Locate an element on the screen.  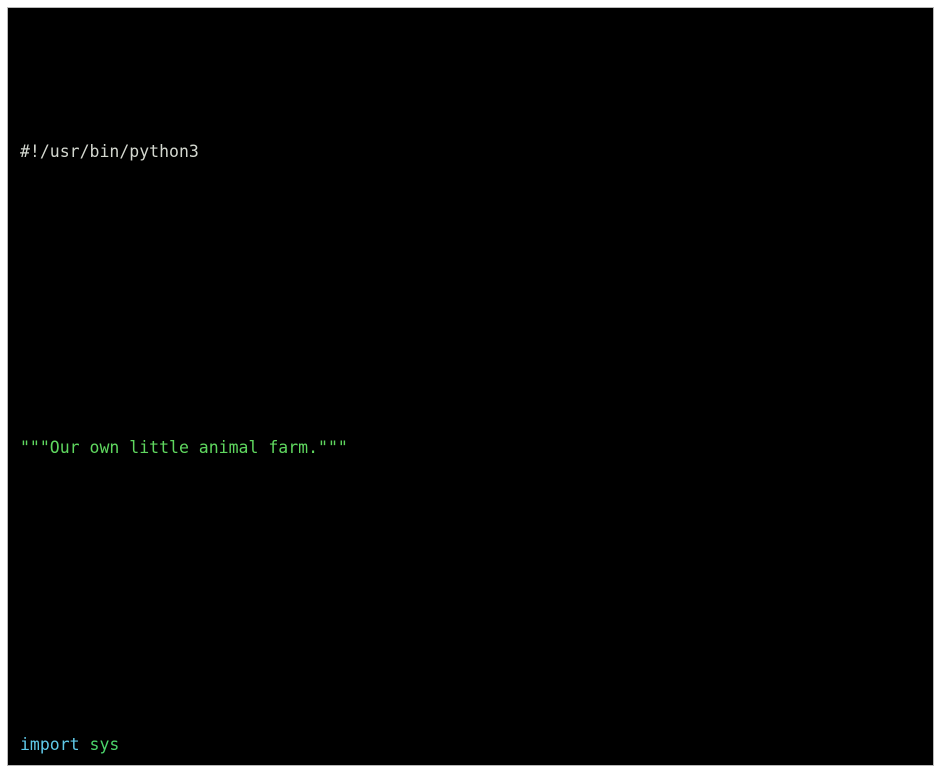
module-docstring: """Our own little animal farm.""" is located at coordinates (184, 448).